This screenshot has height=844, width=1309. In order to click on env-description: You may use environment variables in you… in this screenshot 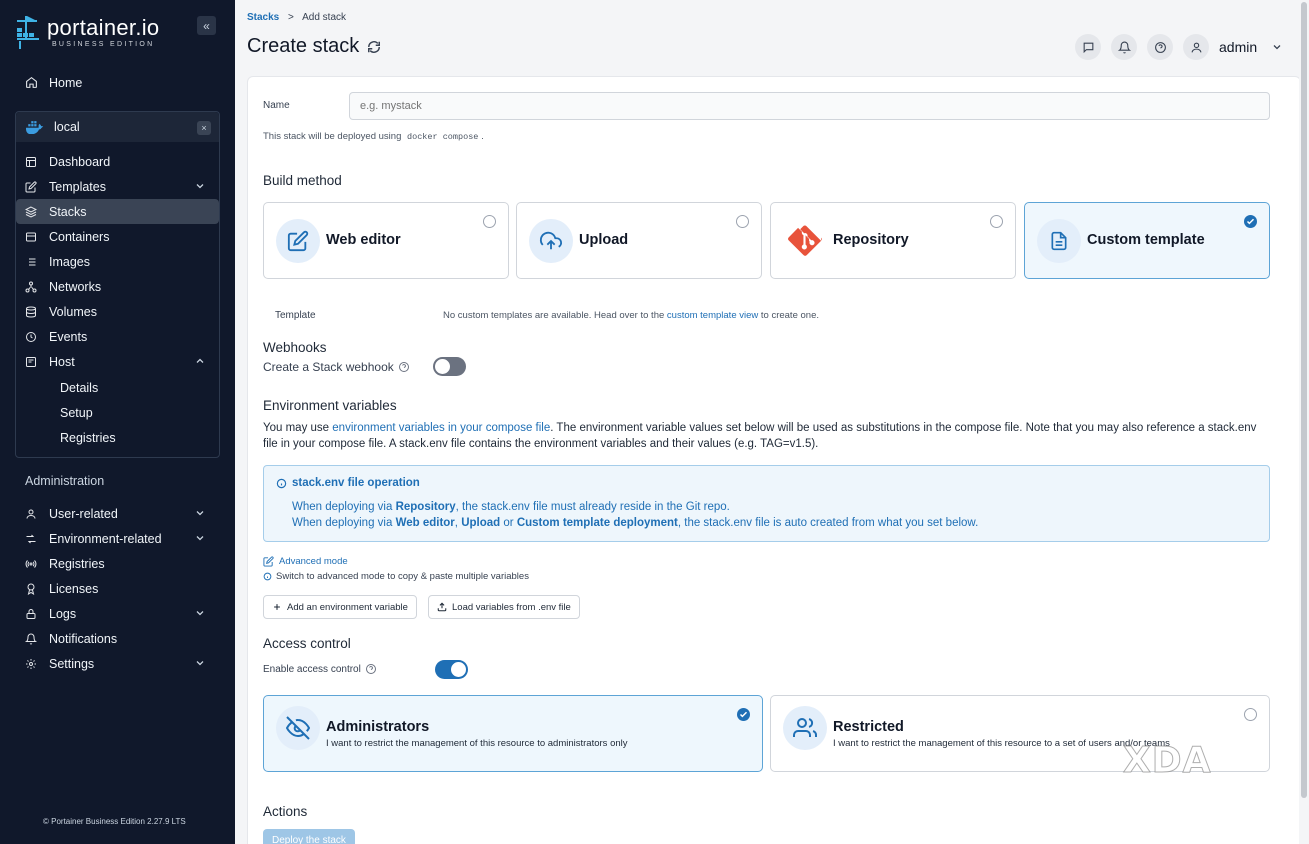, I will do `click(763, 436)`.